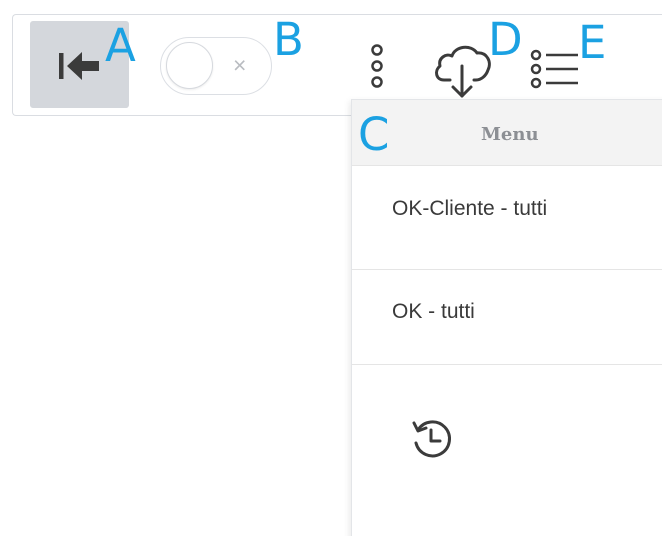 Image resolution: width=662 pixels, height=536 pixels. Describe the element at coordinates (240, 65) in the screenshot. I see `close-x-icon: ×` at that location.